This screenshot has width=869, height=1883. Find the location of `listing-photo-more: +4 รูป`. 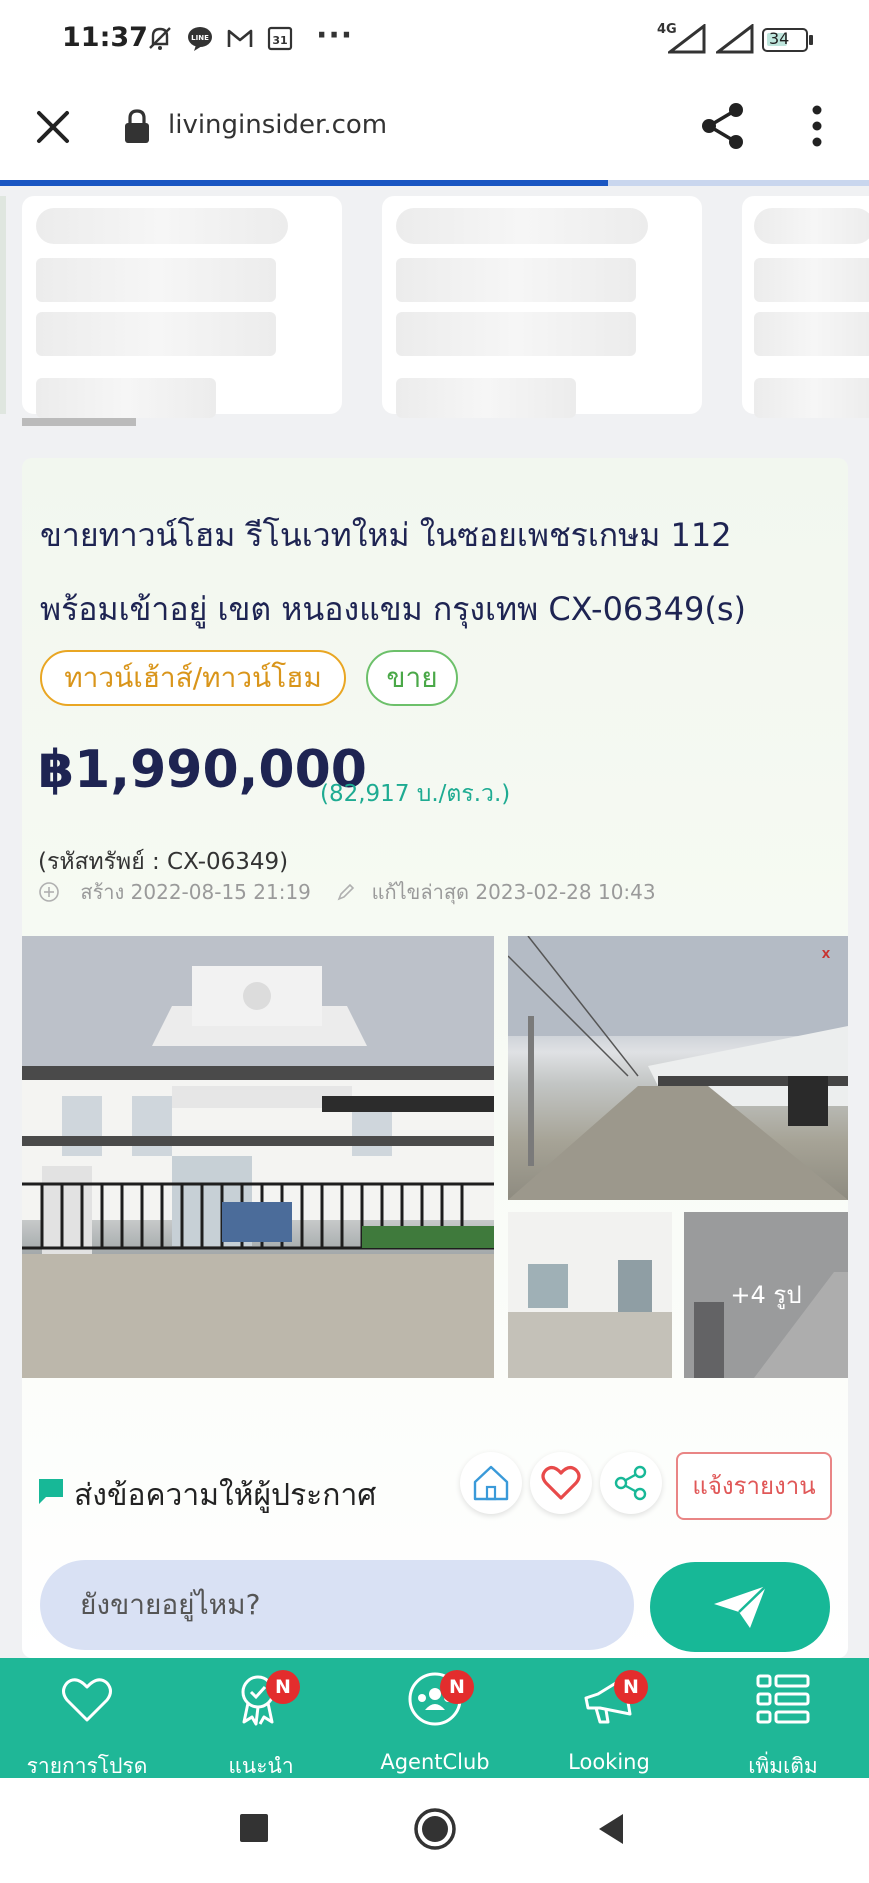

listing-photo-more: +4 รูป is located at coordinates (766, 1295).